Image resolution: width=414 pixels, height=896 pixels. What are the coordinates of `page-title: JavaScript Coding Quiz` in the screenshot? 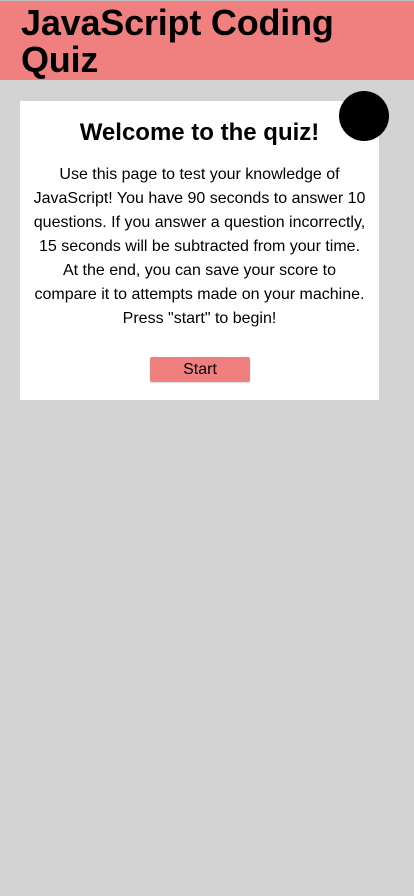 It's located at (177, 41).